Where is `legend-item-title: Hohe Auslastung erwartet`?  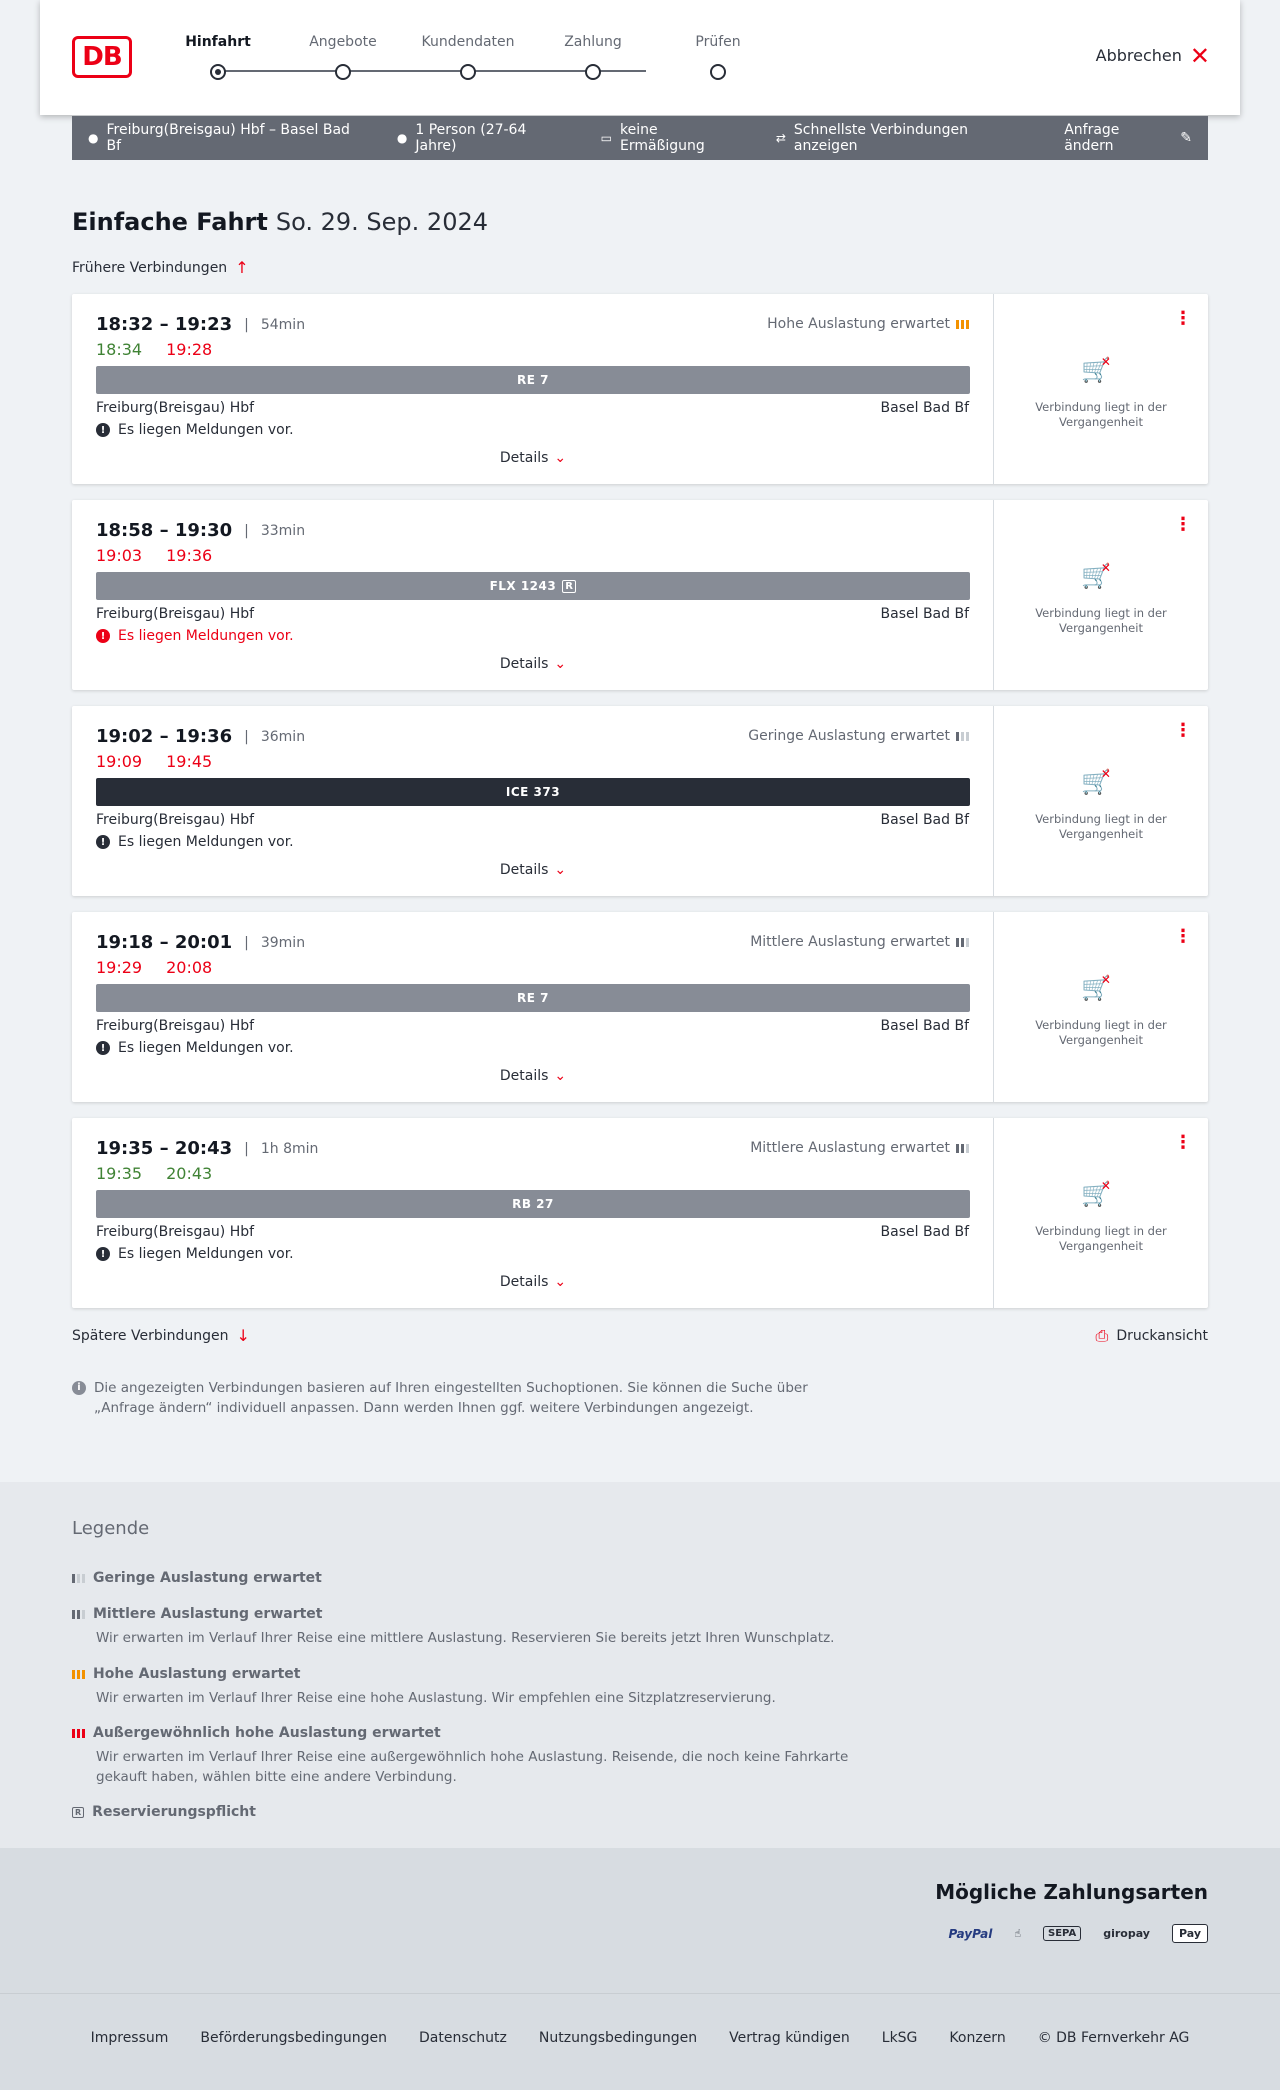
legend-item-title: Hohe Auslastung erwartet is located at coordinates (197, 1674).